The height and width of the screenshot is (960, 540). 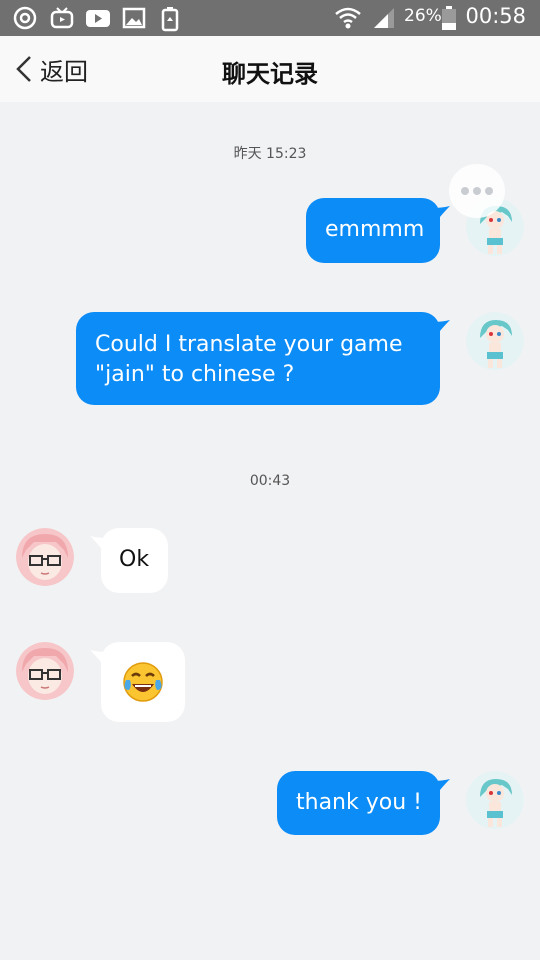 I want to click on message-text: emmmm, so click(x=375, y=229).